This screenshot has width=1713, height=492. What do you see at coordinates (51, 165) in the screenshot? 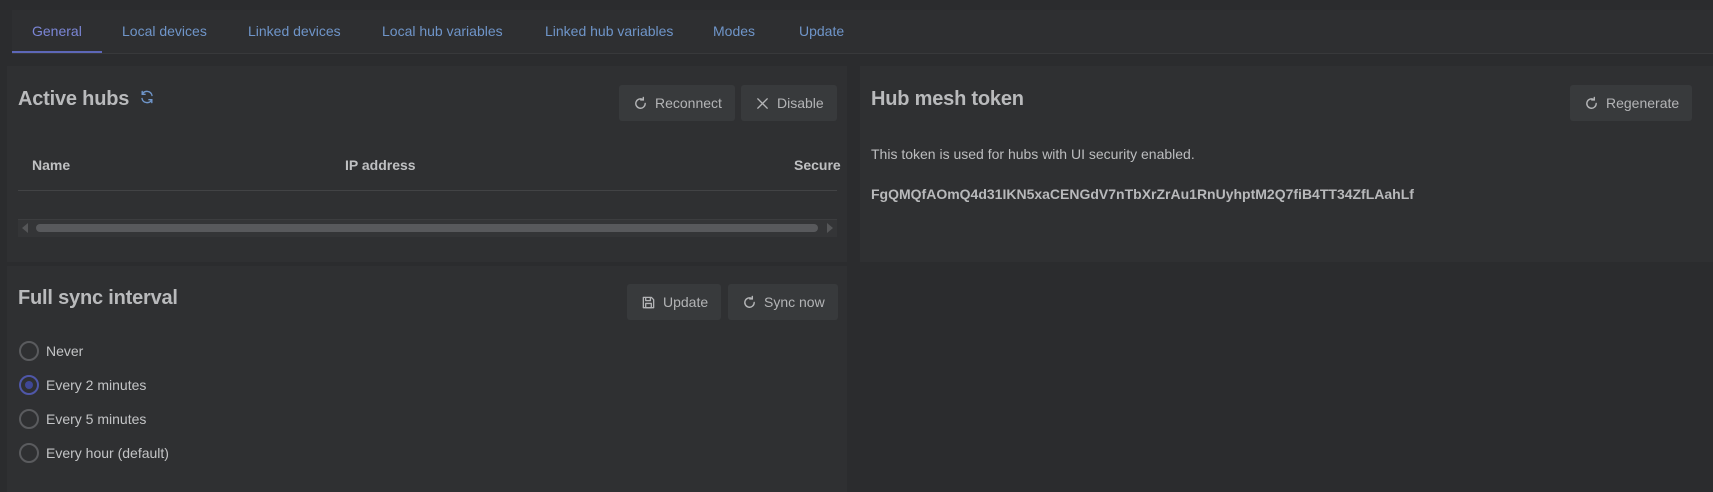
I see `column-name: Name` at bounding box center [51, 165].